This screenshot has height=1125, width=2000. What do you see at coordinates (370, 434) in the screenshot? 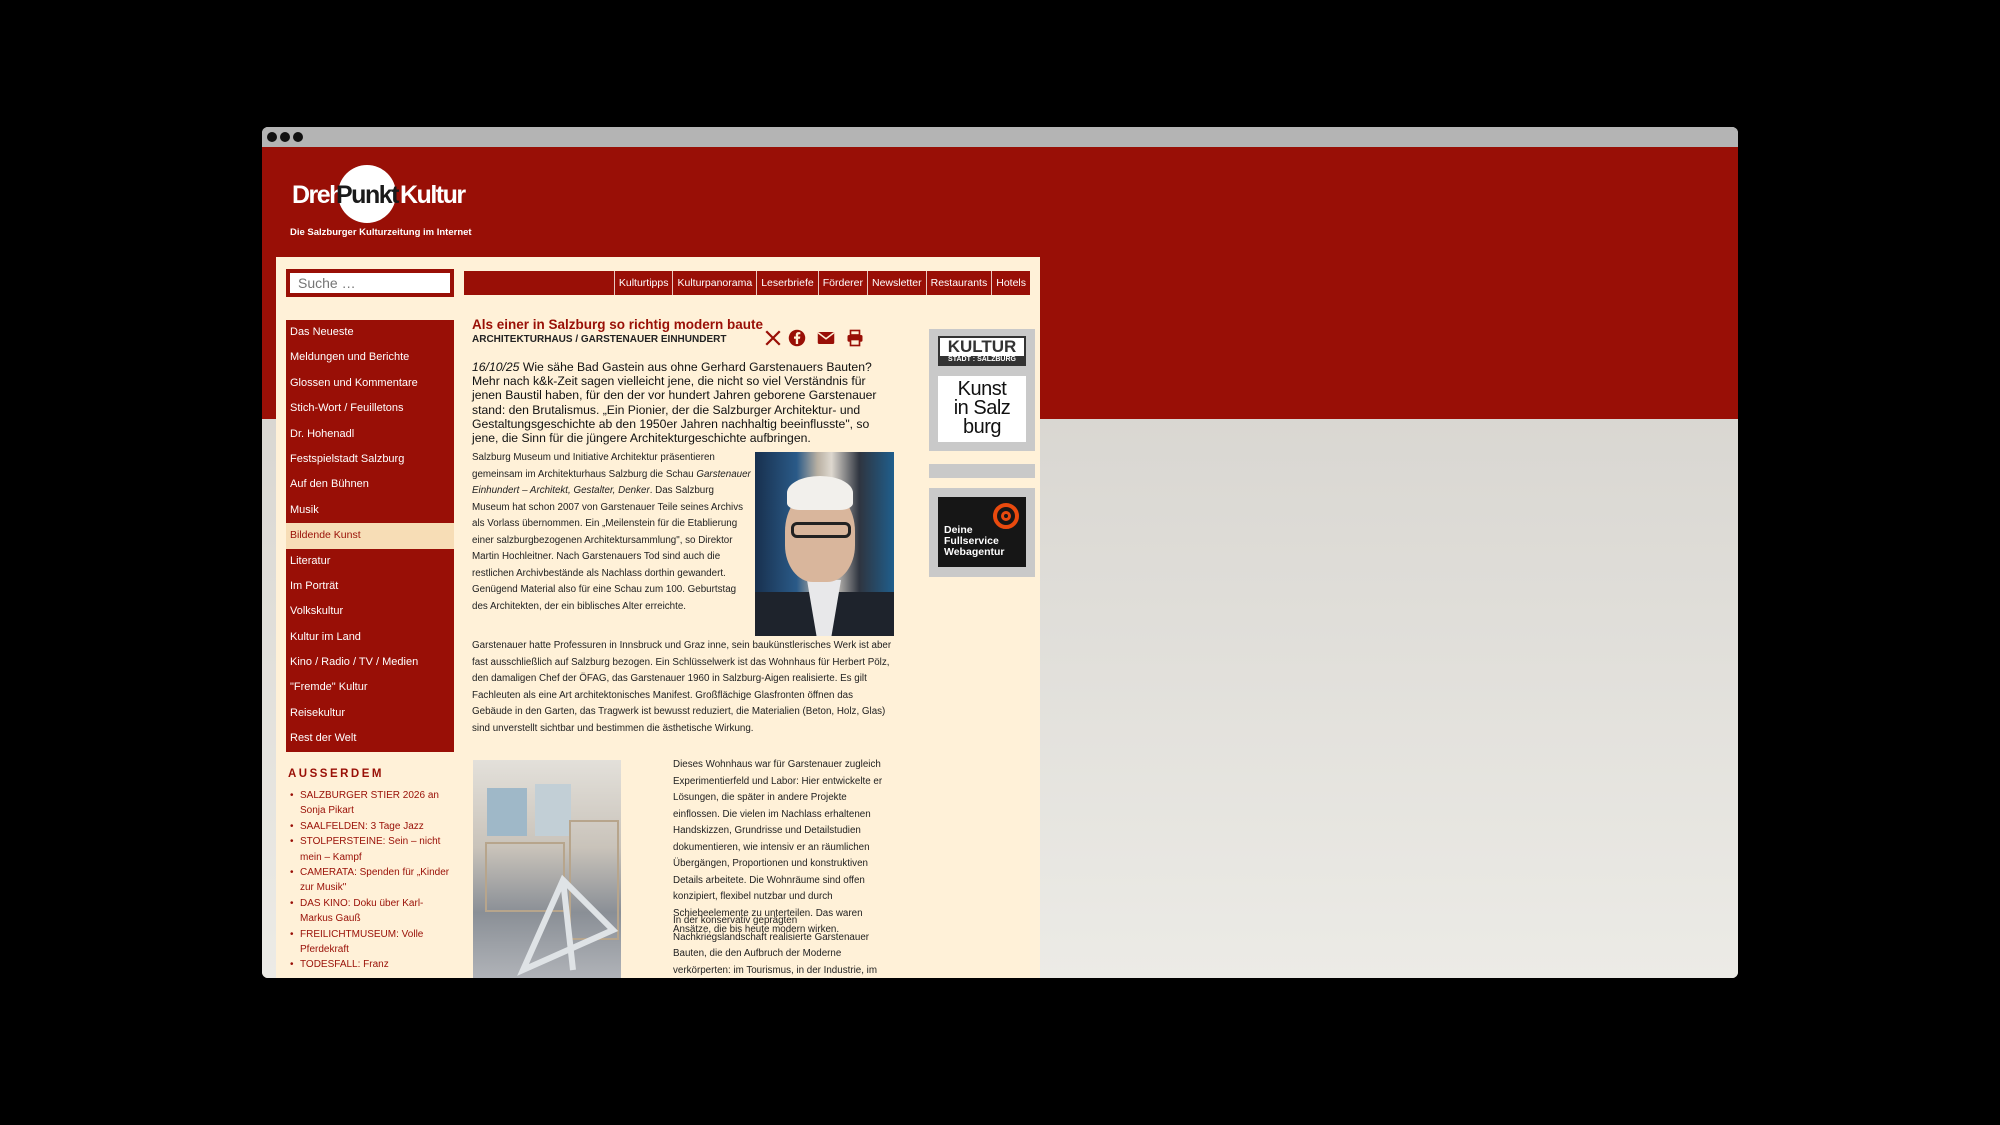
I see `sidenav-item: Dr. Hohenadl` at bounding box center [370, 434].